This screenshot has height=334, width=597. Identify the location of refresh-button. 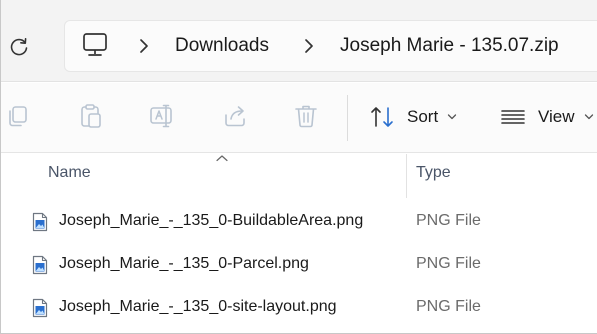
(19, 47).